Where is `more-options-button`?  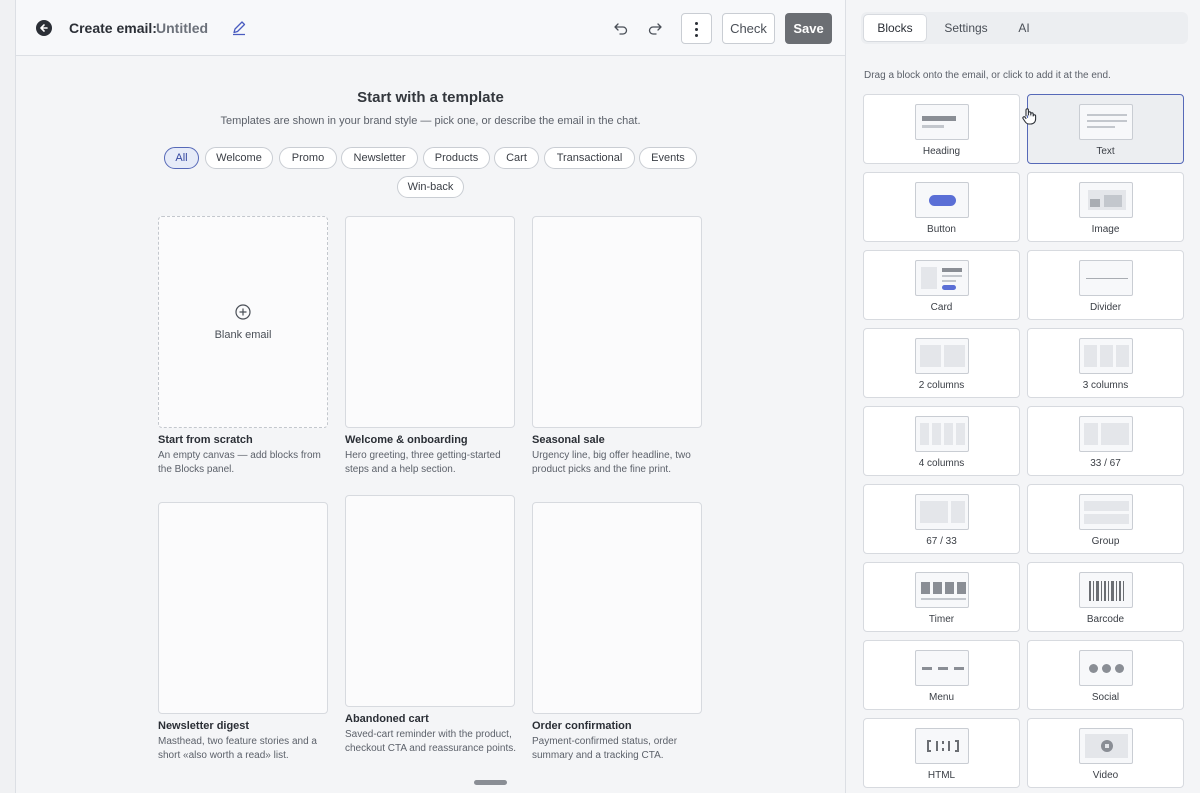
more-options-button is located at coordinates (696, 28).